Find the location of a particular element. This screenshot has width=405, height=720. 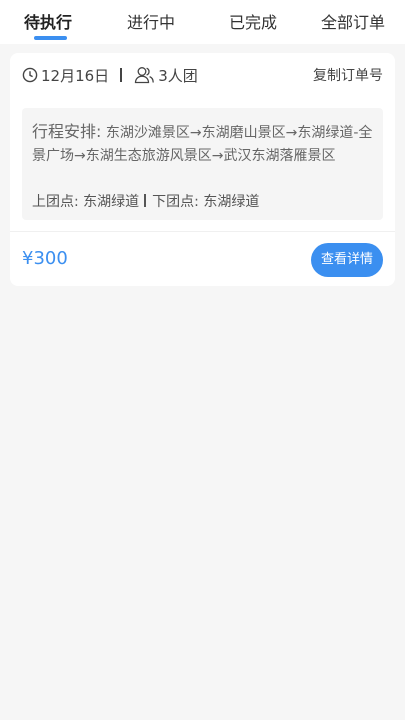

people-icon is located at coordinates (144, 75).